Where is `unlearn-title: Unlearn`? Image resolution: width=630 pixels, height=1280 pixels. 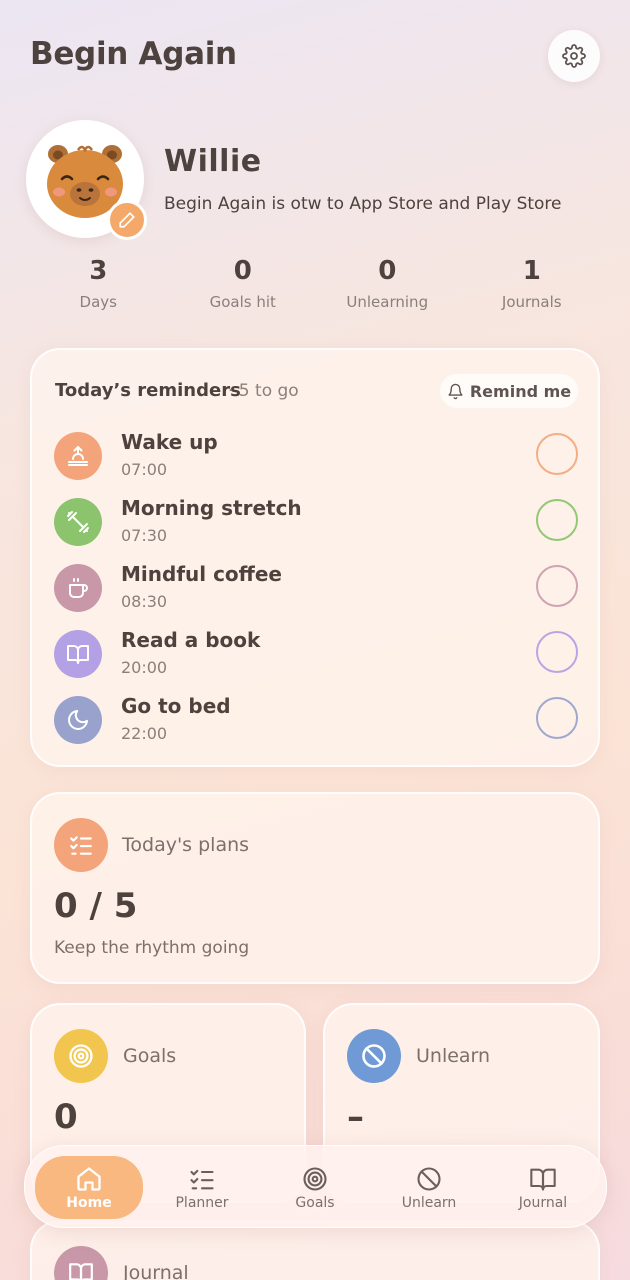
unlearn-title: Unlearn is located at coordinates (453, 1056).